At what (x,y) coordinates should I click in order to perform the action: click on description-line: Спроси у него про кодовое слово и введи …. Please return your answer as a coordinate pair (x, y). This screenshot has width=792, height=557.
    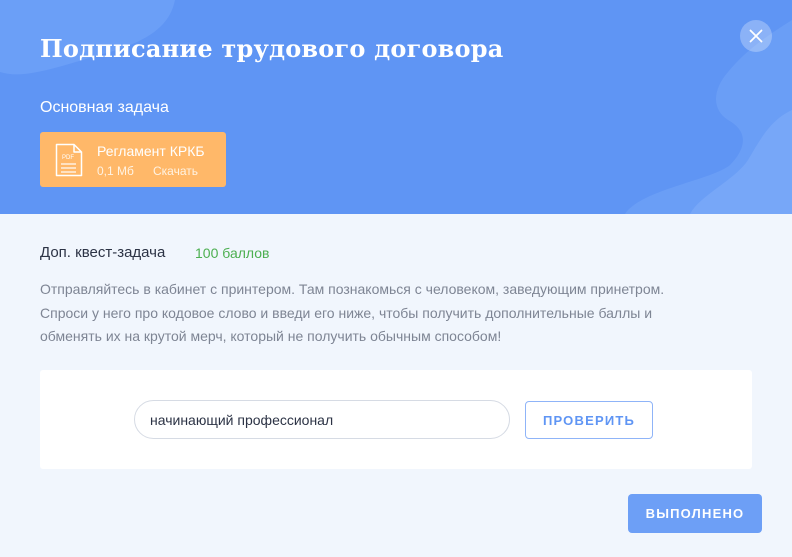
    Looking at the image, I should click on (346, 312).